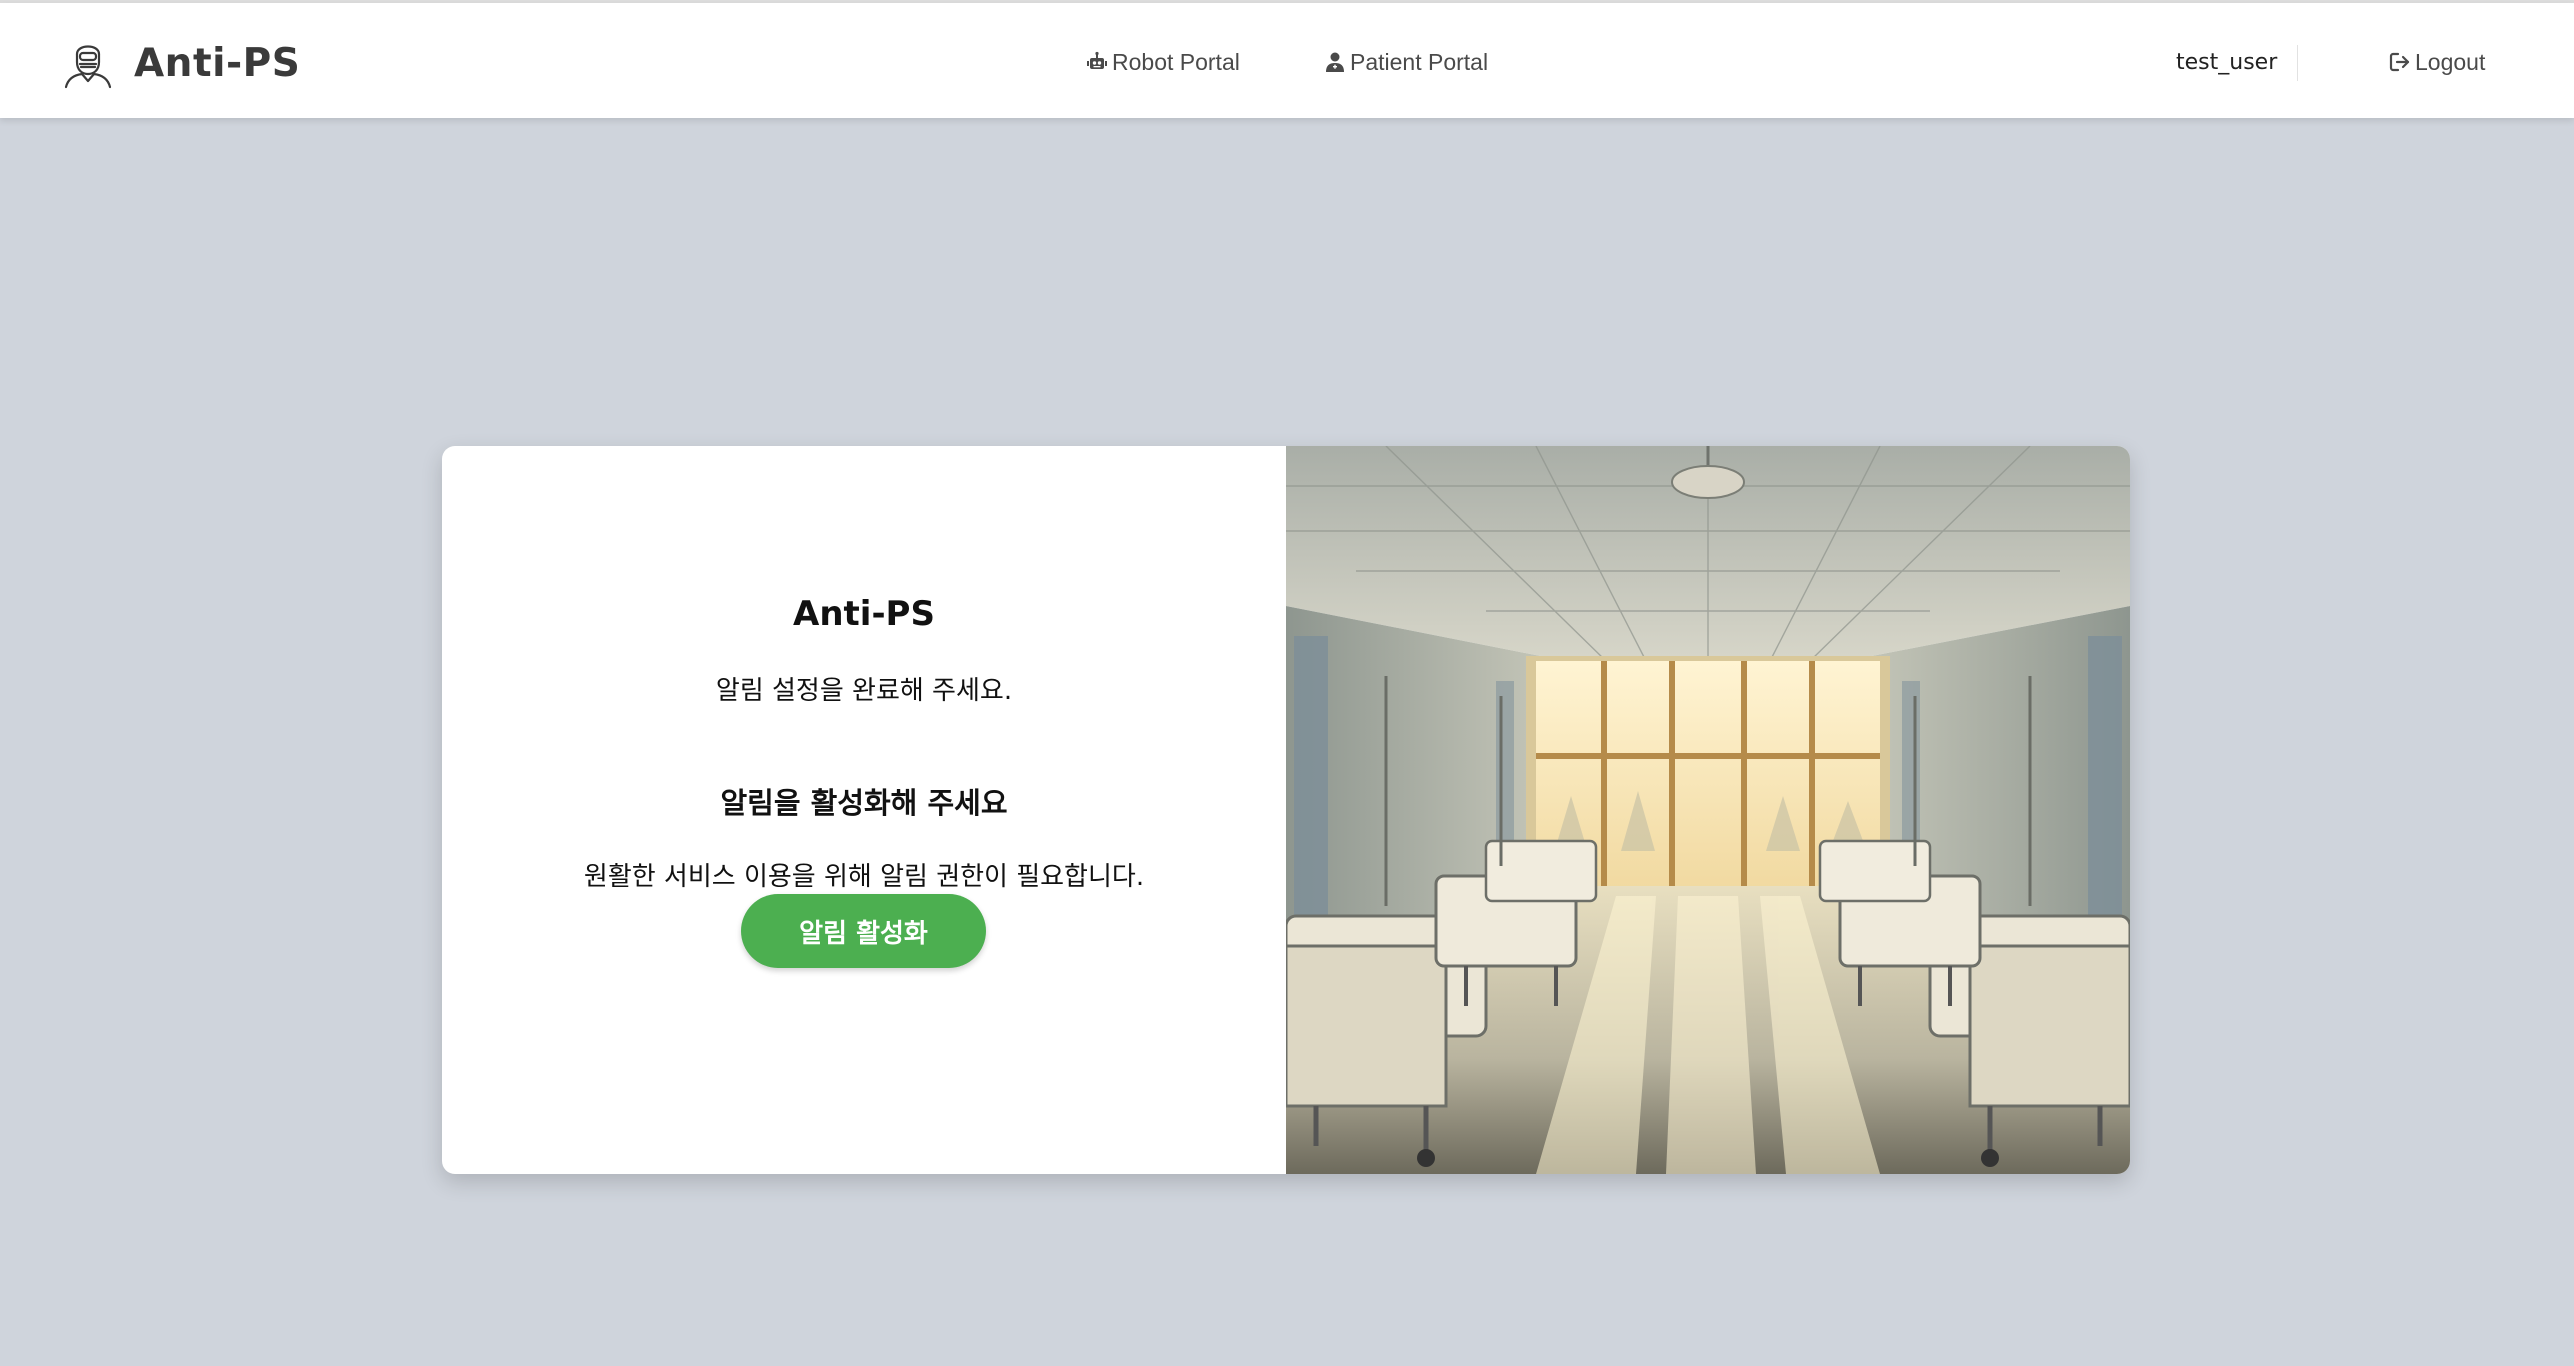  I want to click on patient-icon, so click(1335, 62).